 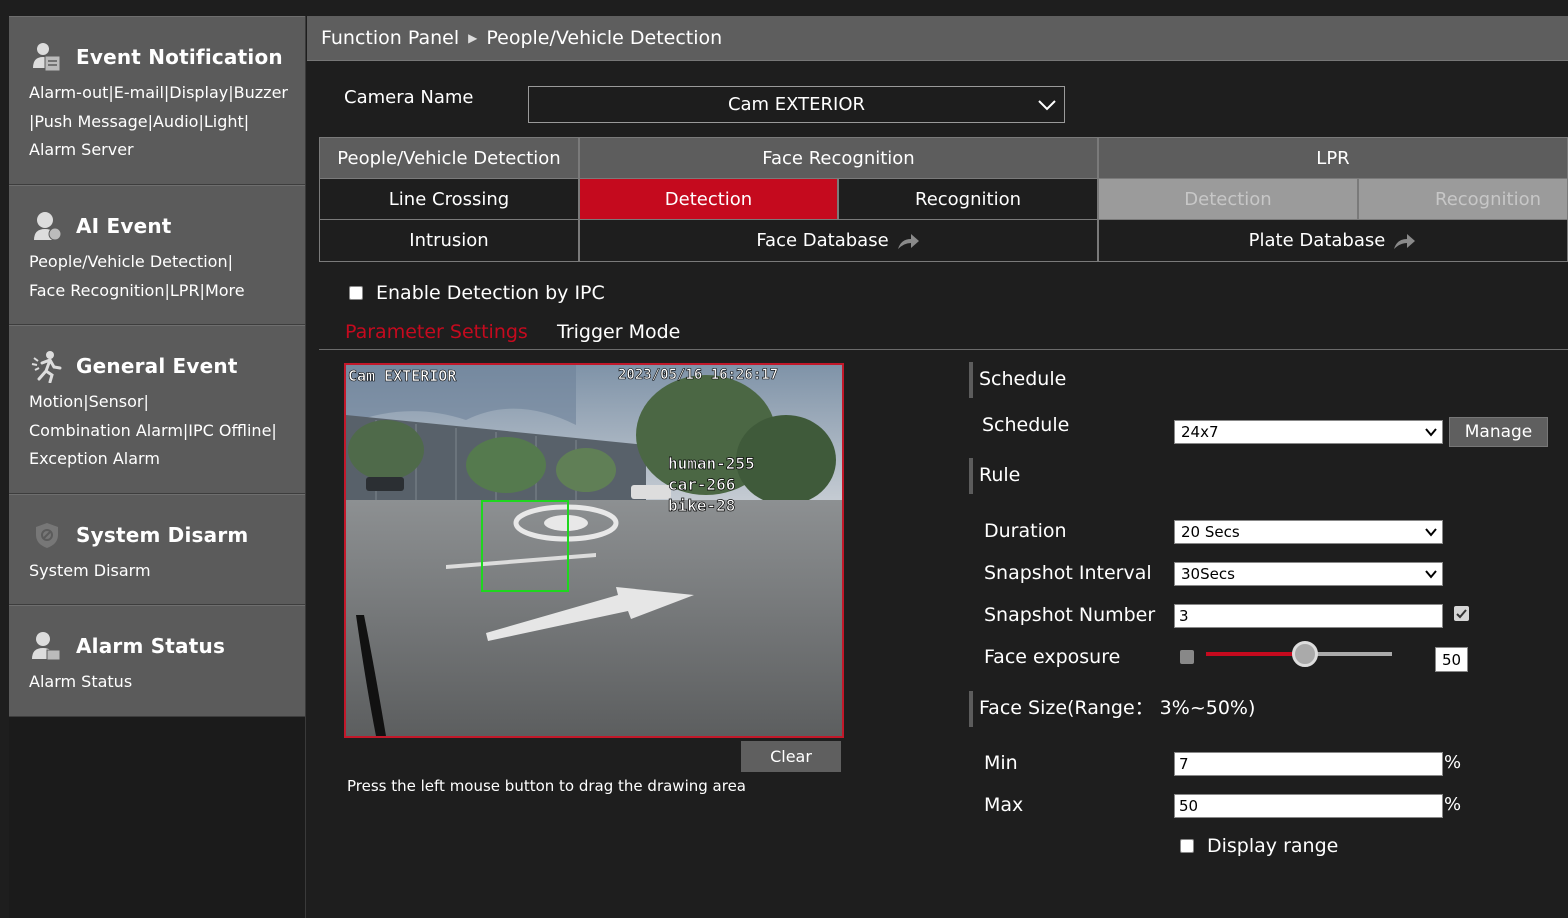 I want to click on sidebar-desc: System Disarm, so click(x=164, y=571).